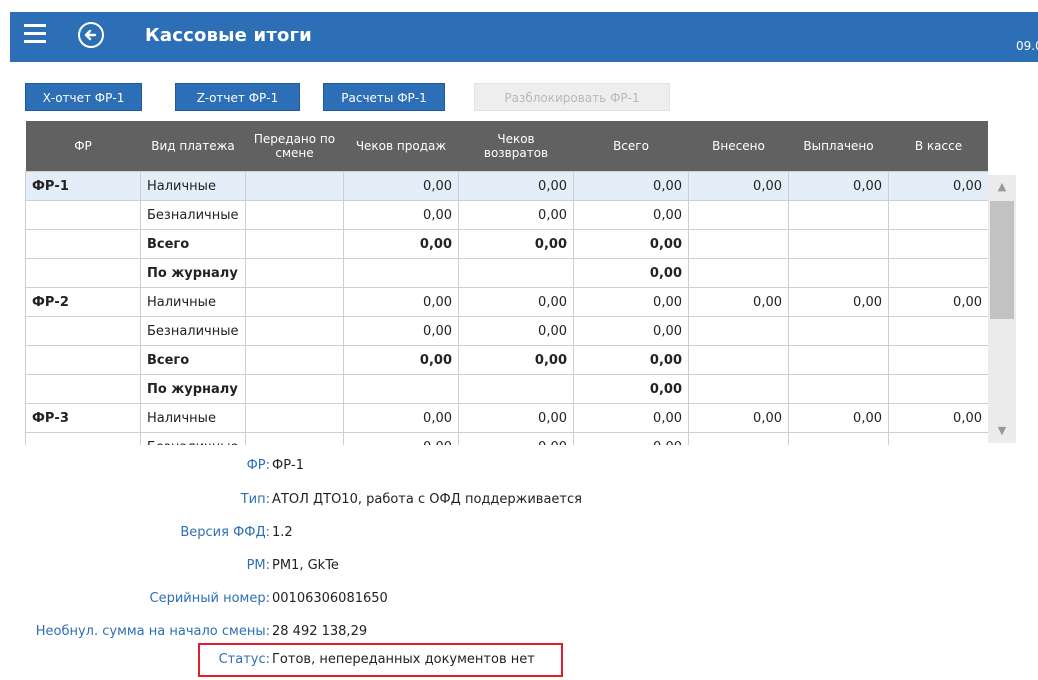  What do you see at coordinates (228, 35) in the screenshot?
I see `page-title: Кассовые итоги` at bounding box center [228, 35].